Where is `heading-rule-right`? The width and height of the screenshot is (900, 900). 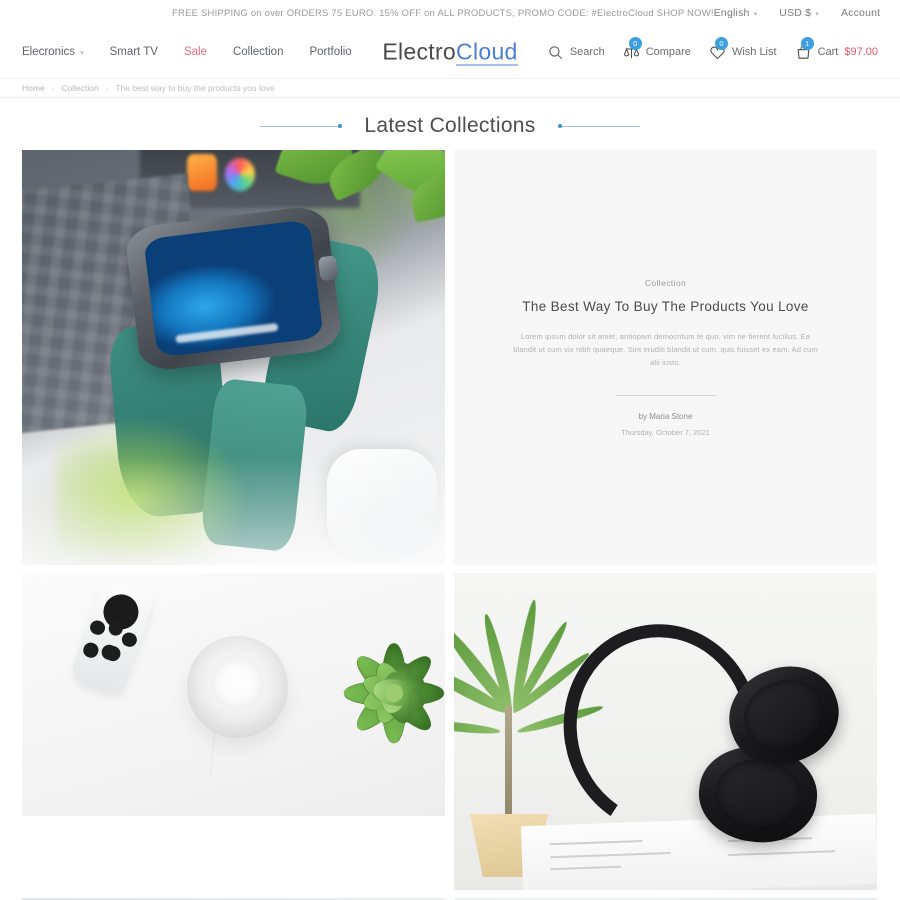
heading-rule-right is located at coordinates (598, 126).